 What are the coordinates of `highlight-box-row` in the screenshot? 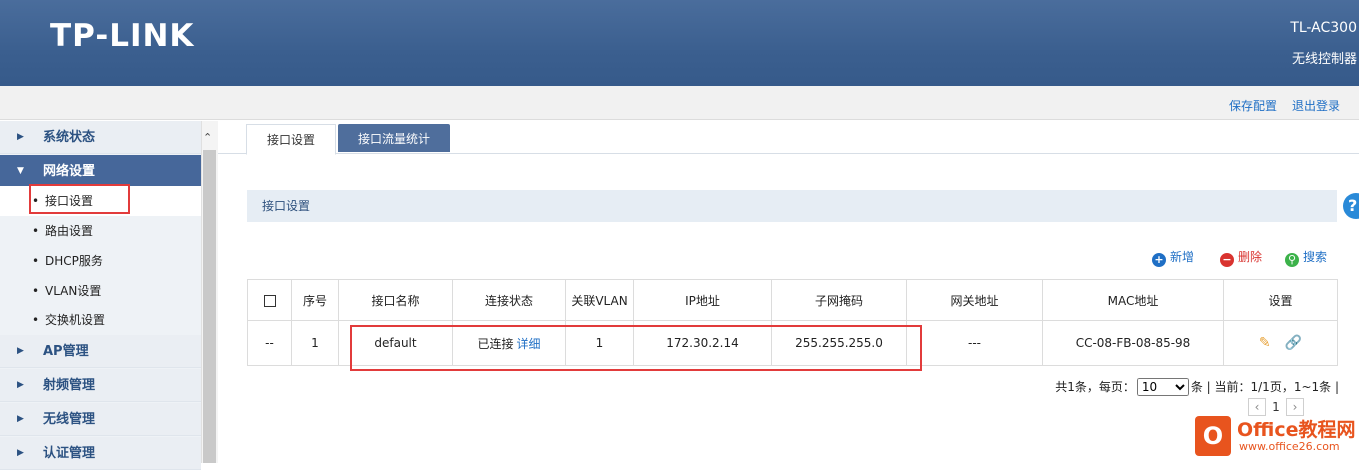 It's located at (636, 348).